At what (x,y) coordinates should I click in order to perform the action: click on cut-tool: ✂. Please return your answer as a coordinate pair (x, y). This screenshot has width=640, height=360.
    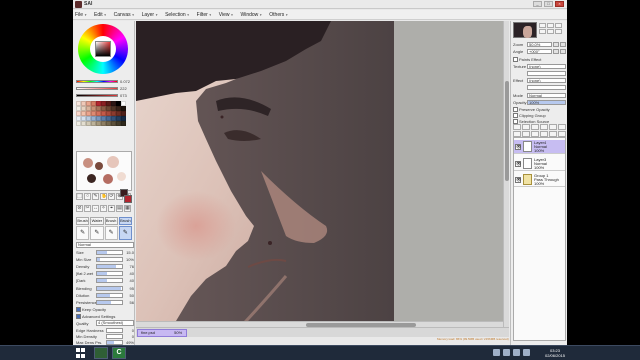
    Looking at the image, I should click on (87, 208).